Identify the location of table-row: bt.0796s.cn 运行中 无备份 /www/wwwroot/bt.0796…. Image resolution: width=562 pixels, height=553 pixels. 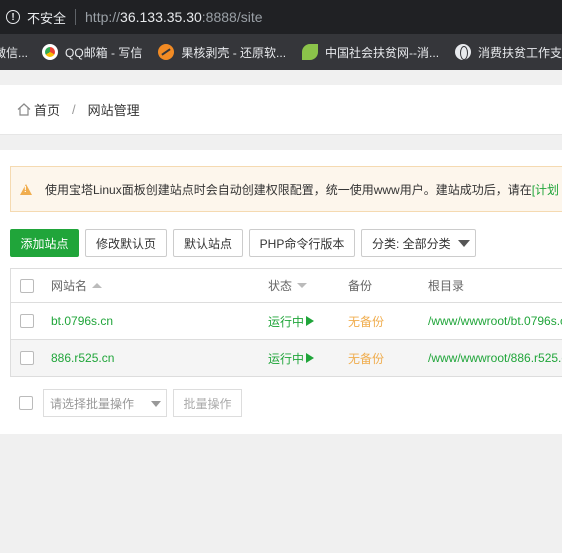
(286, 321).